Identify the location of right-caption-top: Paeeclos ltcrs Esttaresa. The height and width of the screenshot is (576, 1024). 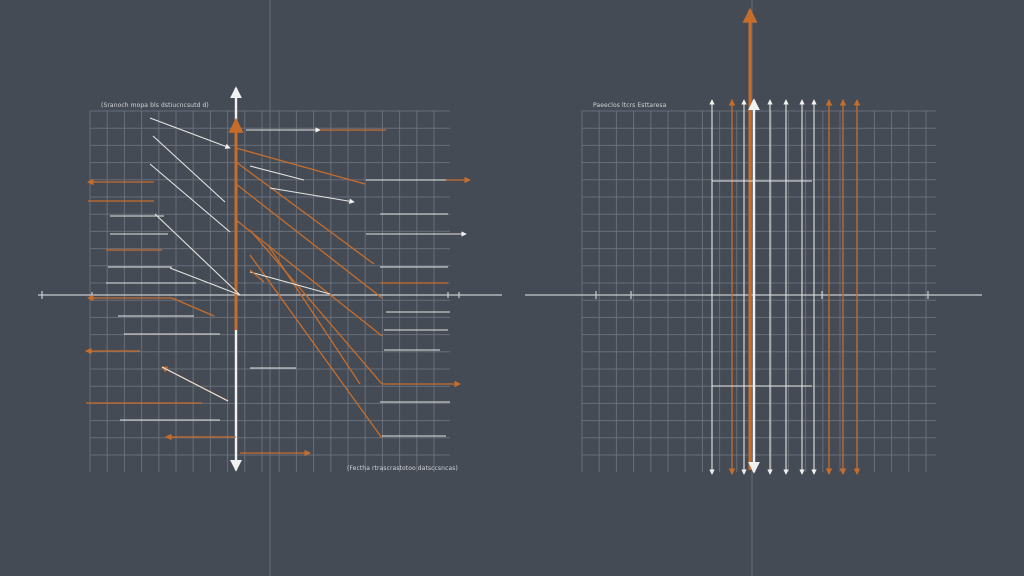
(630, 105).